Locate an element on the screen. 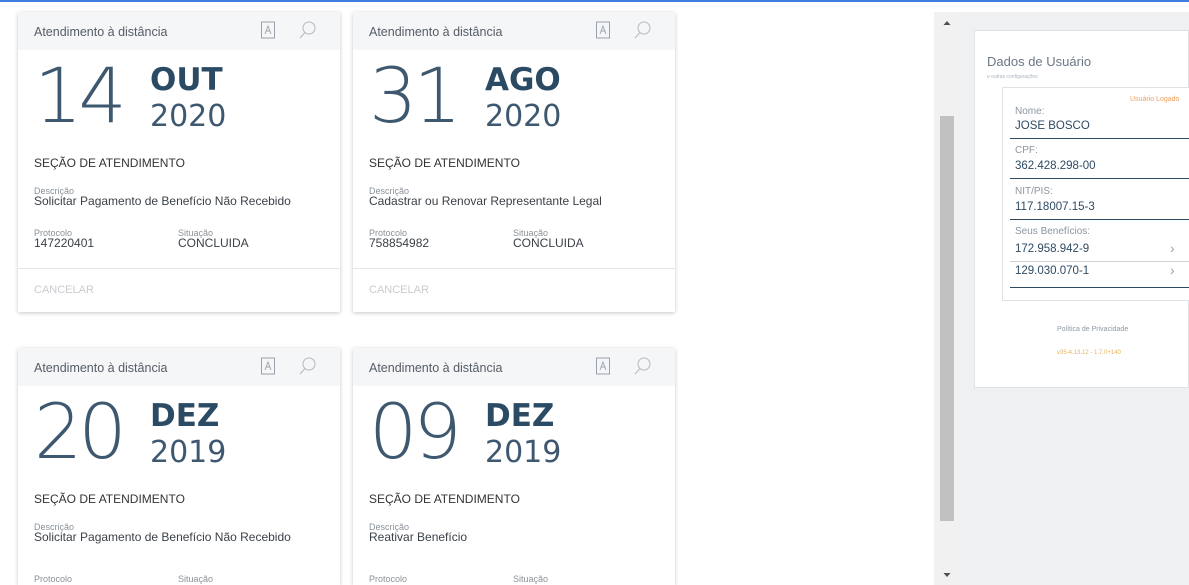  nit-label: NIT/PIS: is located at coordinates (1034, 191).